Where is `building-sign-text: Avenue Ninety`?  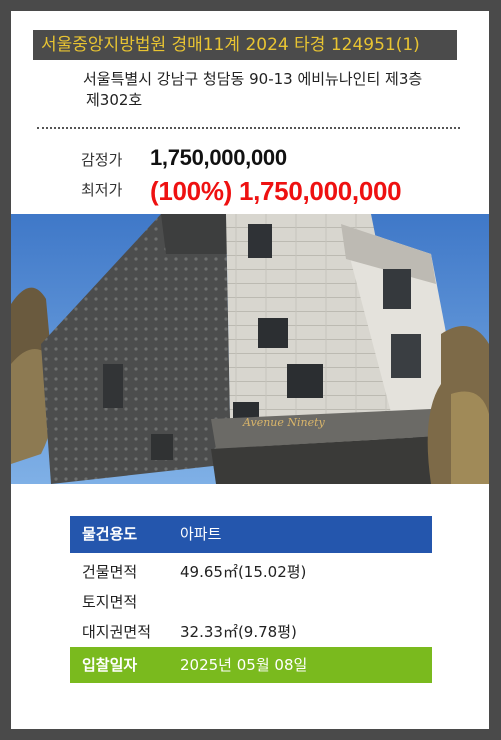 building-sign-text: Avenue Ninety is located at coordinates (284, 422).